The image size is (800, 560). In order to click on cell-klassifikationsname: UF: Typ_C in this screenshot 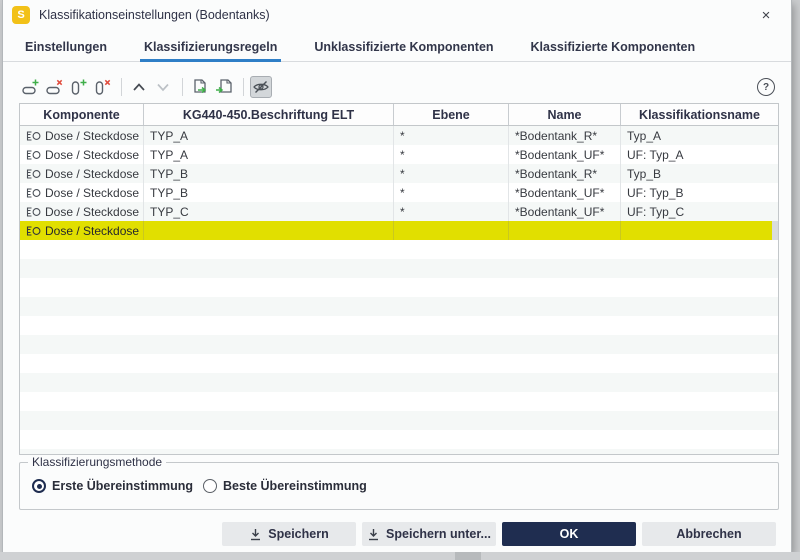, I will do `click(656, 211)`.